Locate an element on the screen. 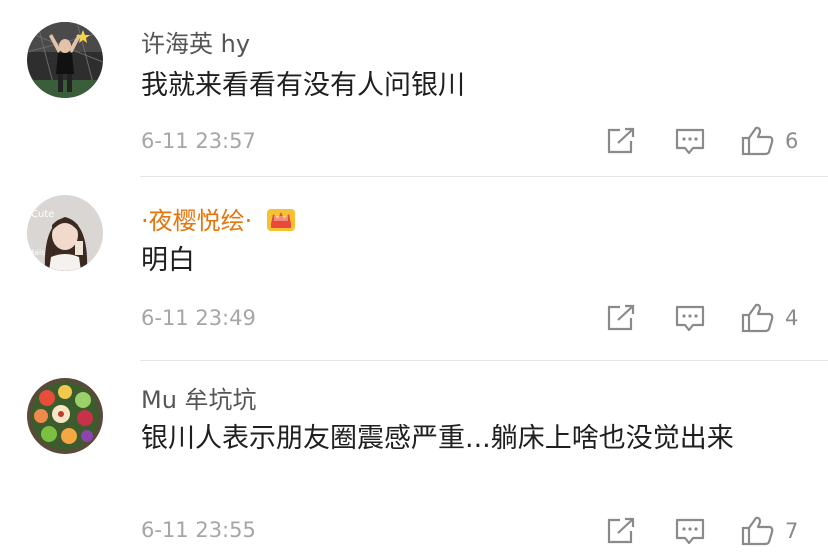  like-button: 4 is located at coordinates (769, 318).